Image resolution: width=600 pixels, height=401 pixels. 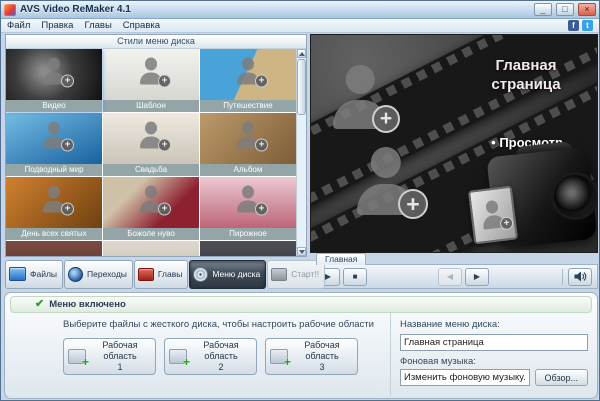 What do you see at coordinates (54, 106) in the screenshot?
I see `style-item-label: Видео` at bounding box center [54, 106].